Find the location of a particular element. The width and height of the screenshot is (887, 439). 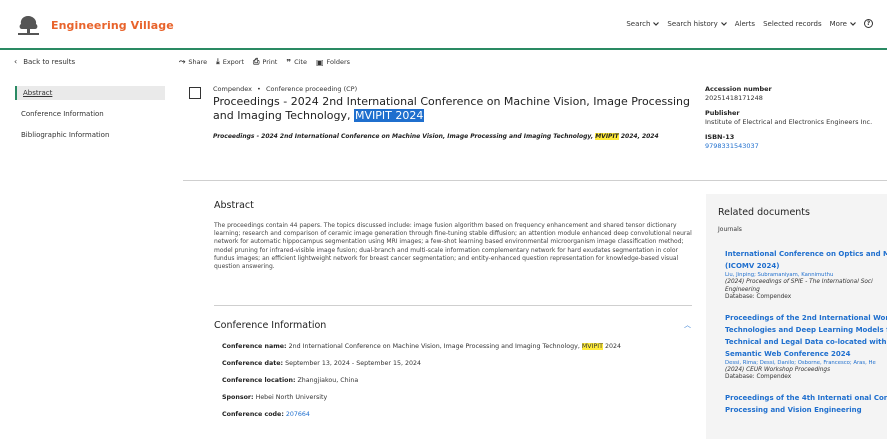

conference-name-highlight: MVIPIT is located at coordinates (592, 346).